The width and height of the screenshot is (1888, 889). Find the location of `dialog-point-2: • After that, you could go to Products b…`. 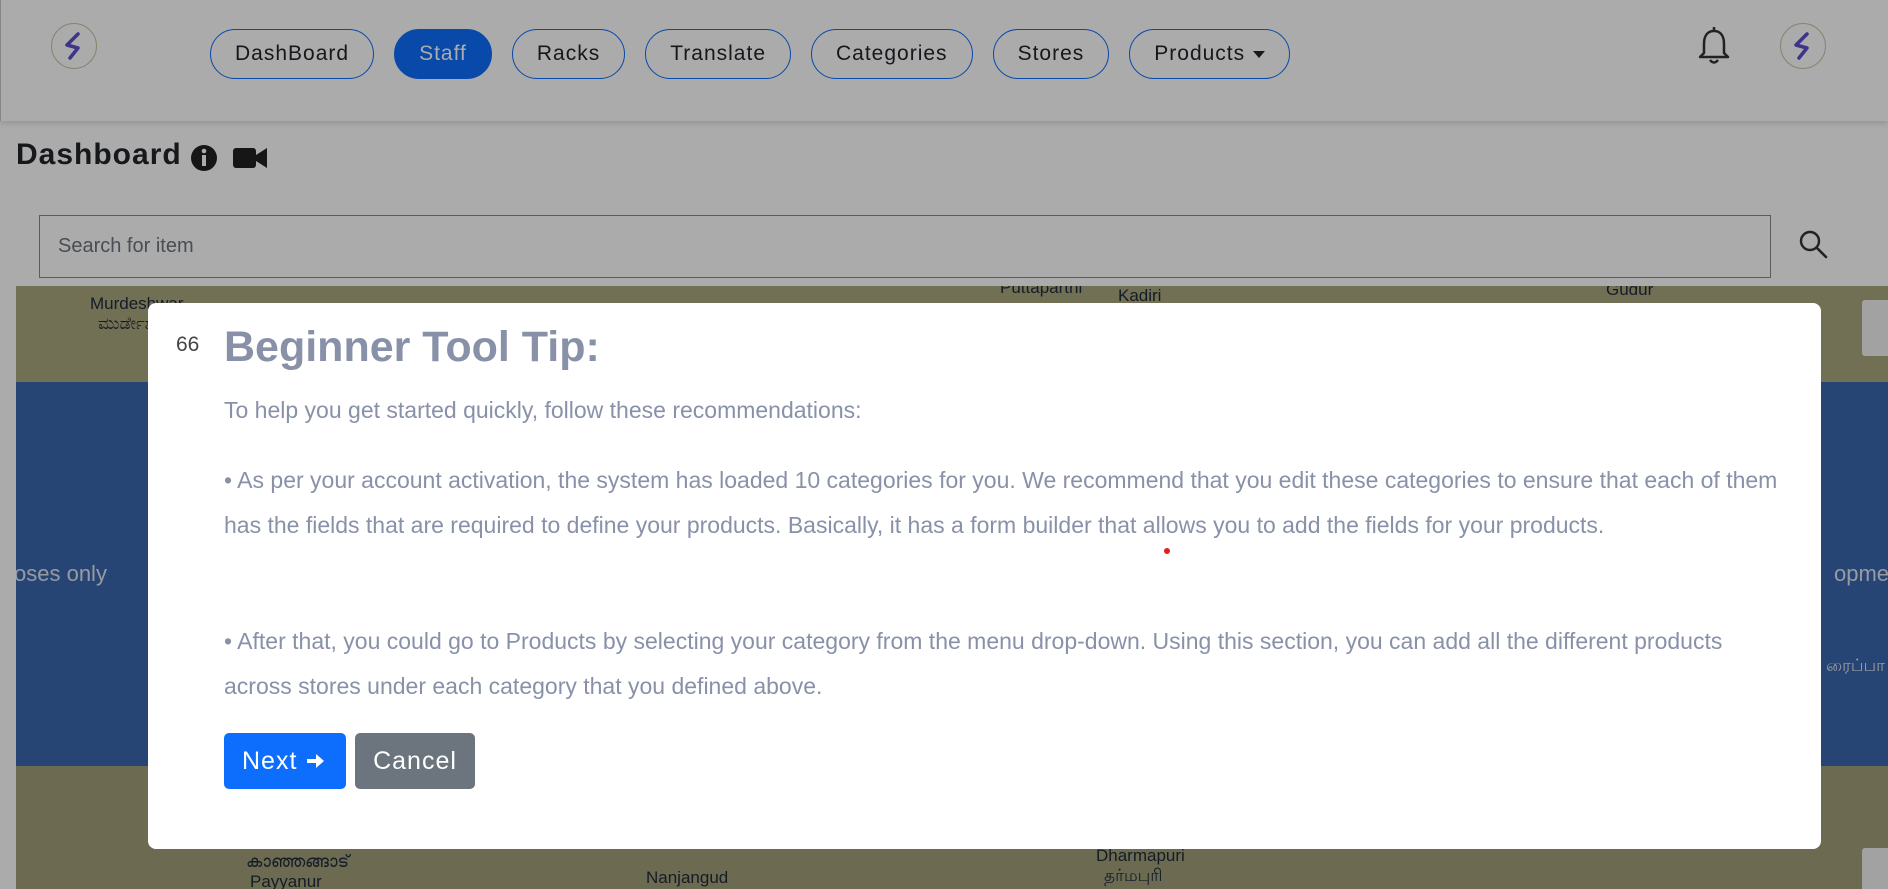

dialog-point-2: • After that, you could go to Products b… is located at coordinates (973, 663).